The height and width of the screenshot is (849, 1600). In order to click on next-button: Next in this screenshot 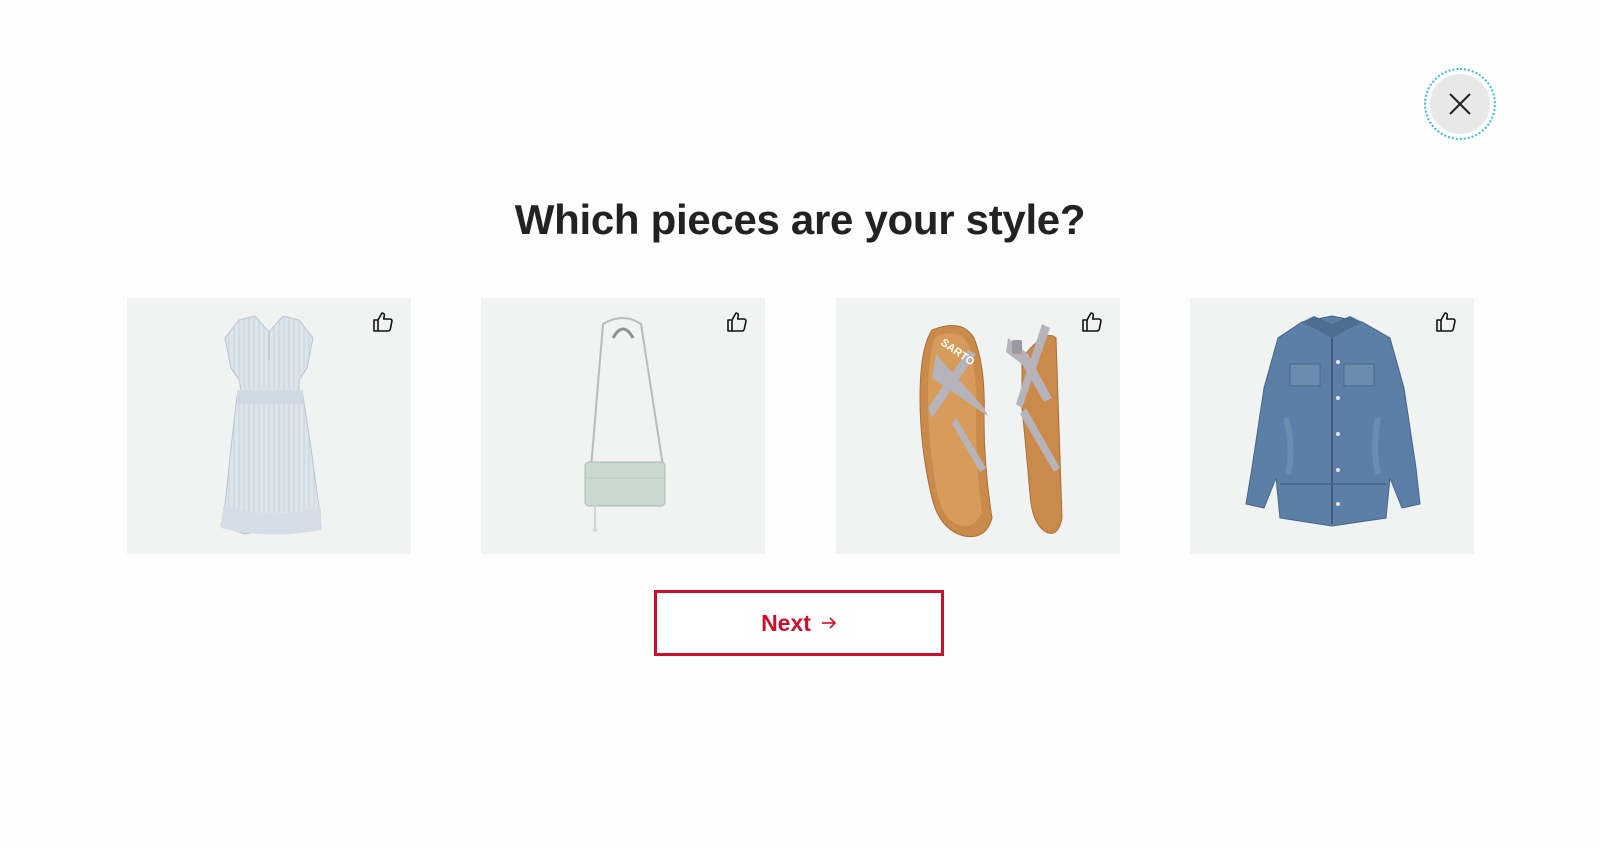, I will do `click(799, 623)`.